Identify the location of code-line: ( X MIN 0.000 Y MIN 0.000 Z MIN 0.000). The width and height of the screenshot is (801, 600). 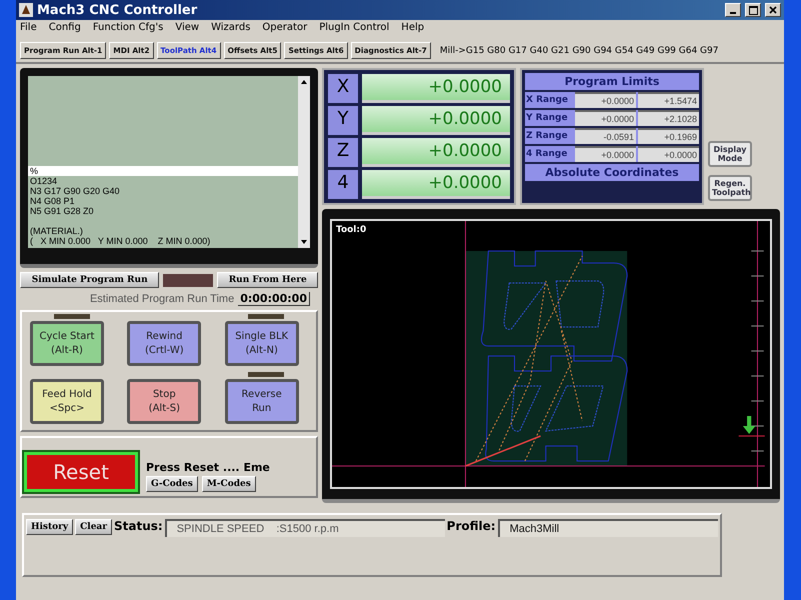
(163, 241).